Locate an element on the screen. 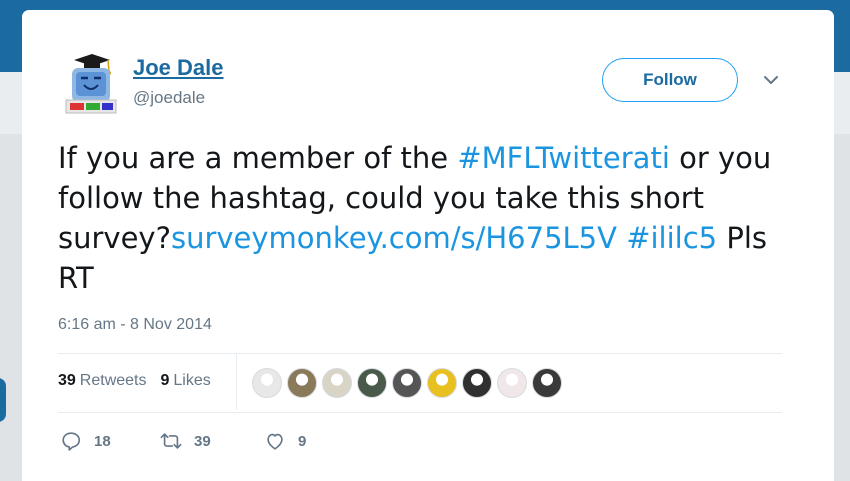 The height and width of the screenshot is (481, 850). reply-count: 18 is located at coordinates (102, 441).